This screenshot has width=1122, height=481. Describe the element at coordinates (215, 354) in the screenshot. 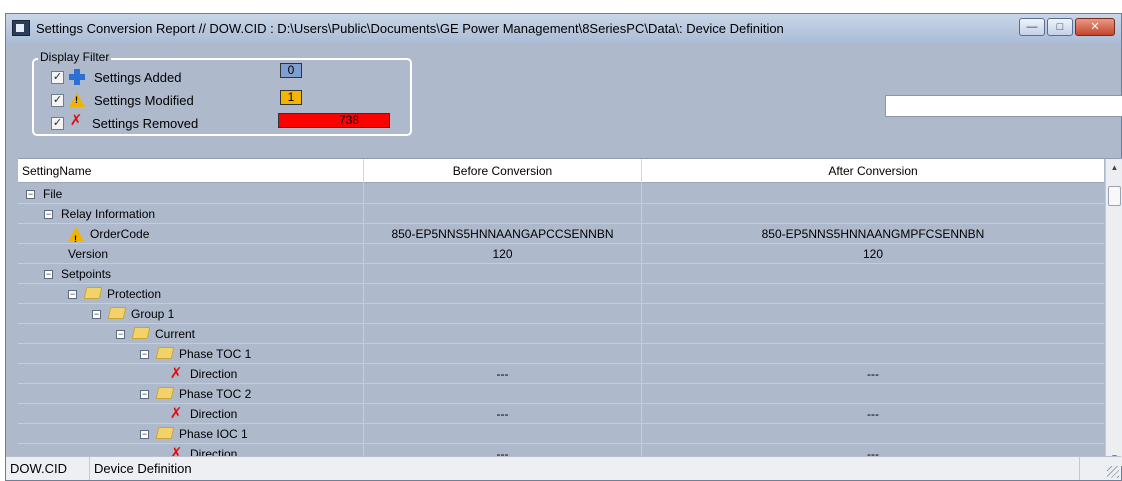

I see `setting-name-label: Phase TOC 1` at that location.